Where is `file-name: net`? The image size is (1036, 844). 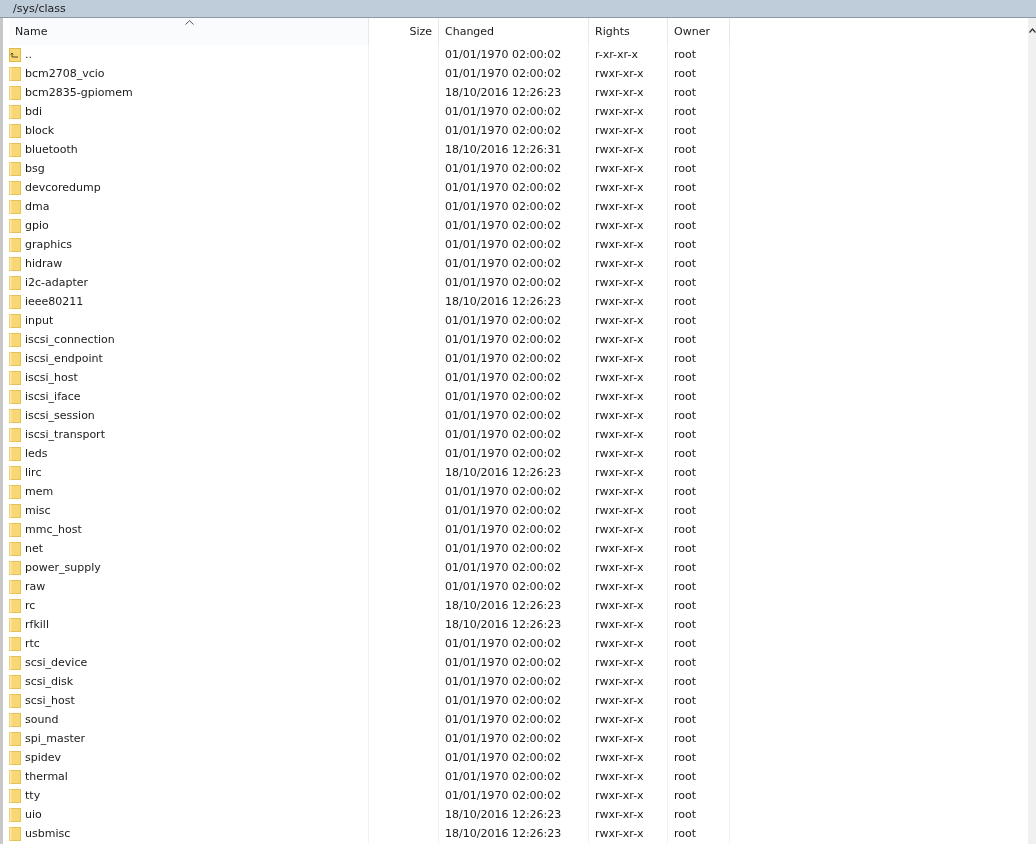
file-name: net is located at coordinates (34, 548).